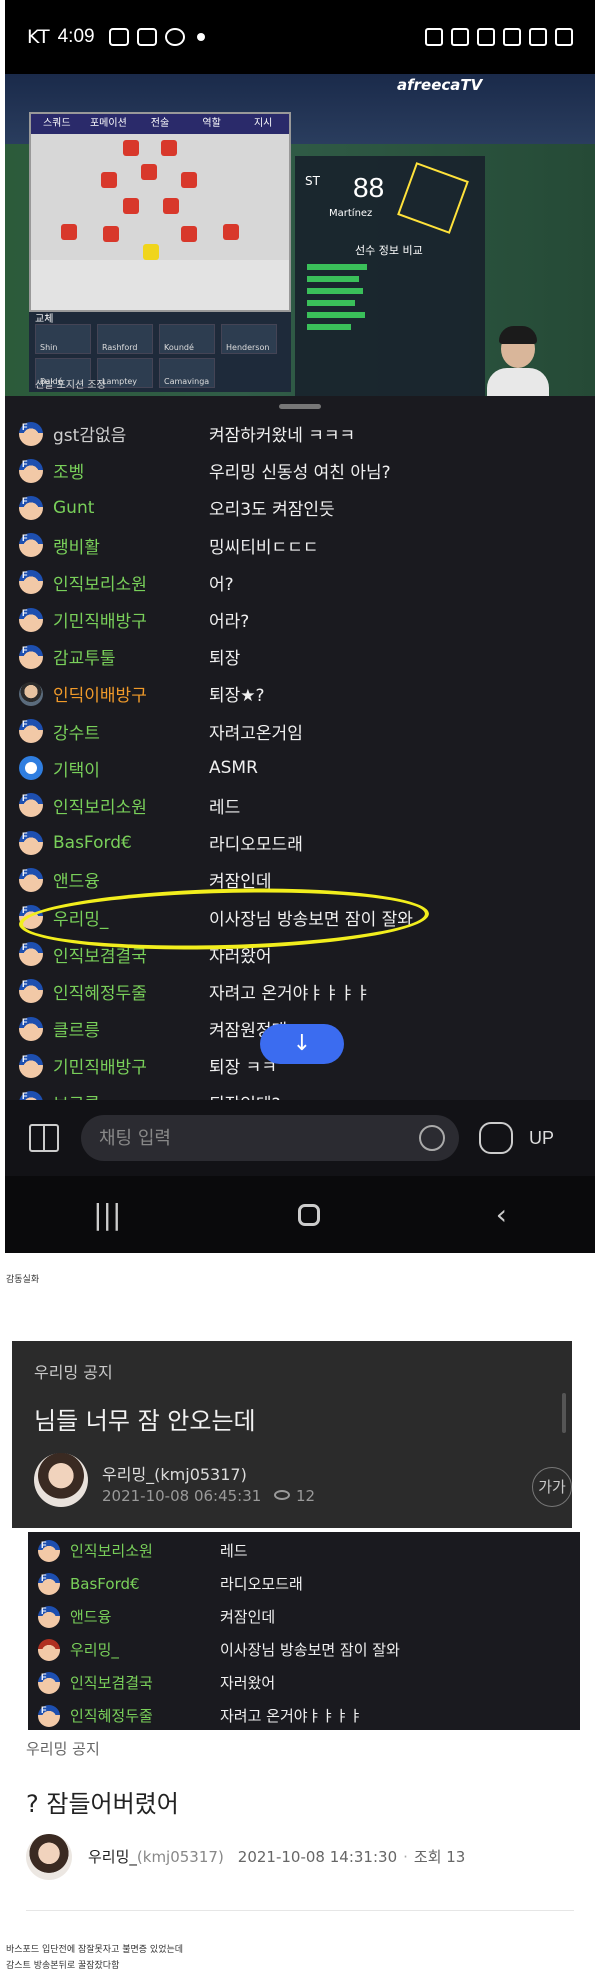  I want to click on player-rating: 88, so click(369, 187).